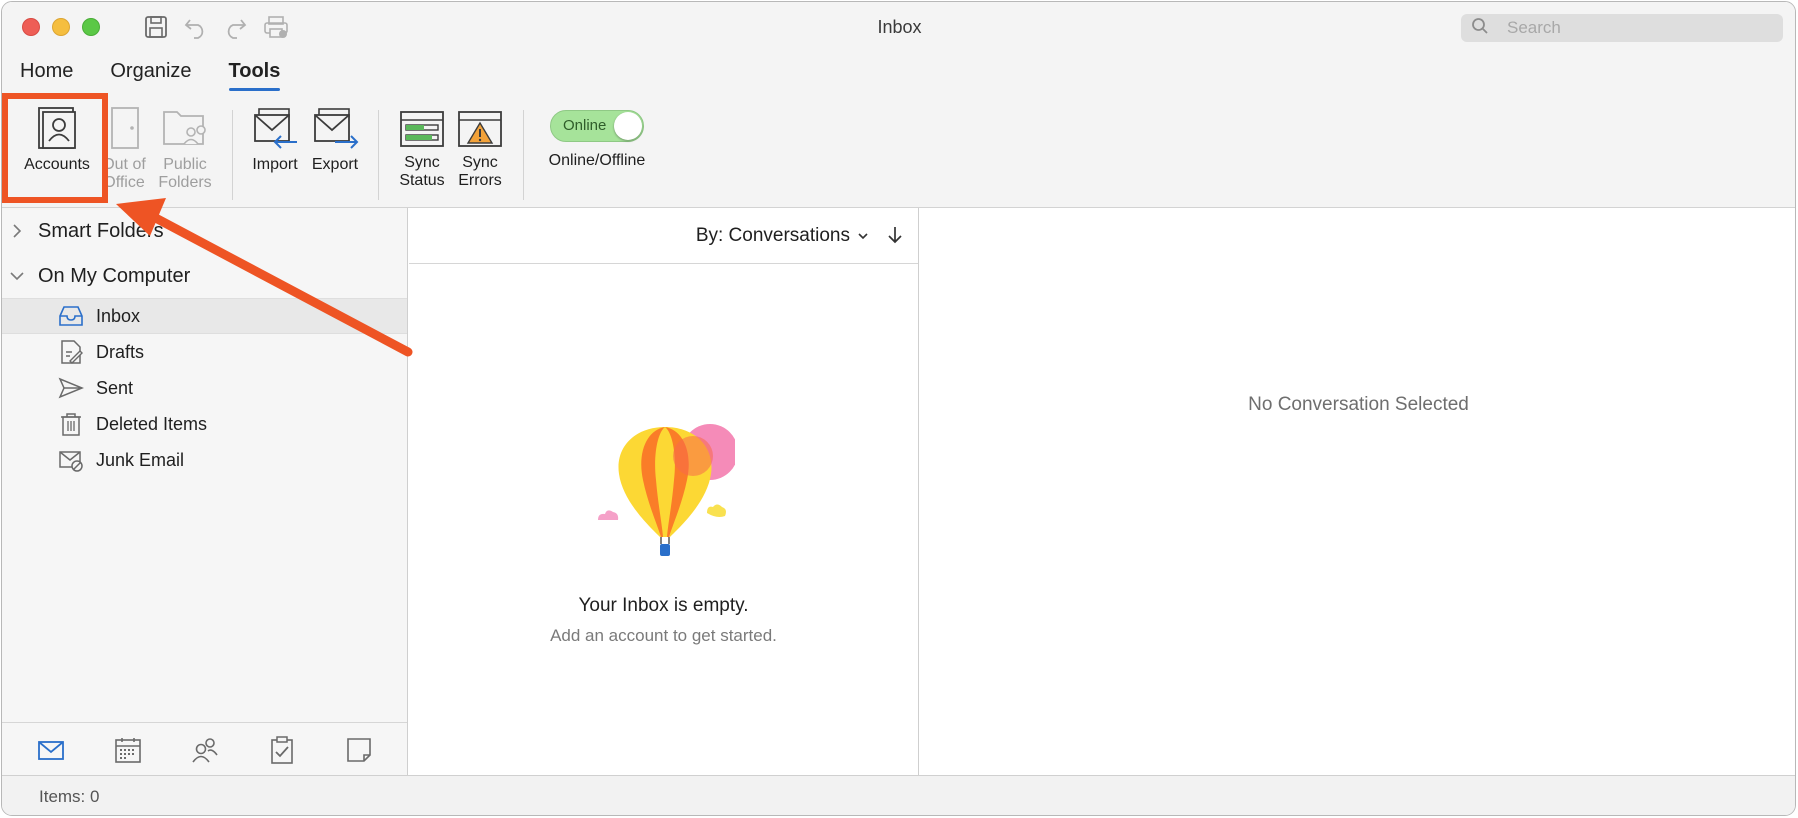  What do you see at coordinates (120, 351) in the screenshot?
I see `folder-label: Drafts` at bounding box center [120, 351].